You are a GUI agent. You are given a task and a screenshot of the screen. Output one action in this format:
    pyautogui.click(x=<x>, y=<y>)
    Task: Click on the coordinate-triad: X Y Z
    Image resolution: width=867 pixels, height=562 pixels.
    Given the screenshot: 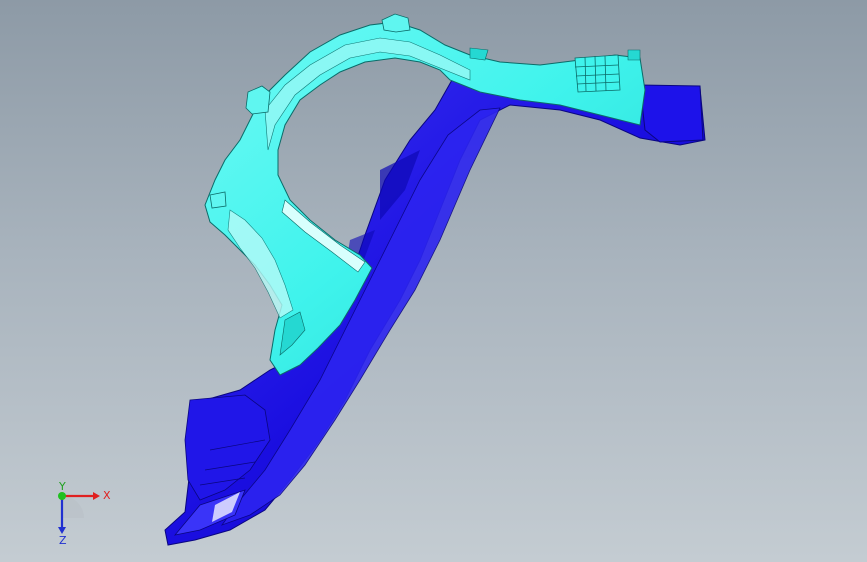 What is the action you would take?
    pyautogui.click(x=84, y=513)
    